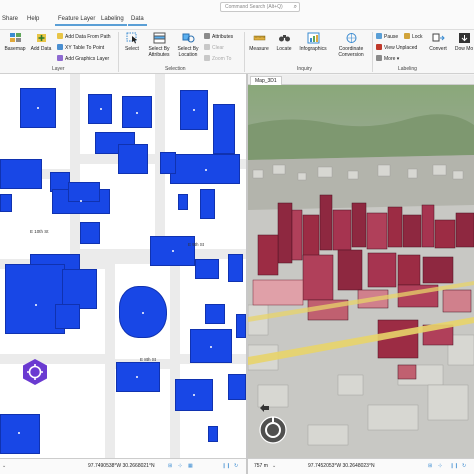 The width and height of the screenshot is (474, 474). What do you see at coordinates (351, 38) in the screenshot?
I see `coordinate-conversion-icon` at bounding box center [351, 38].